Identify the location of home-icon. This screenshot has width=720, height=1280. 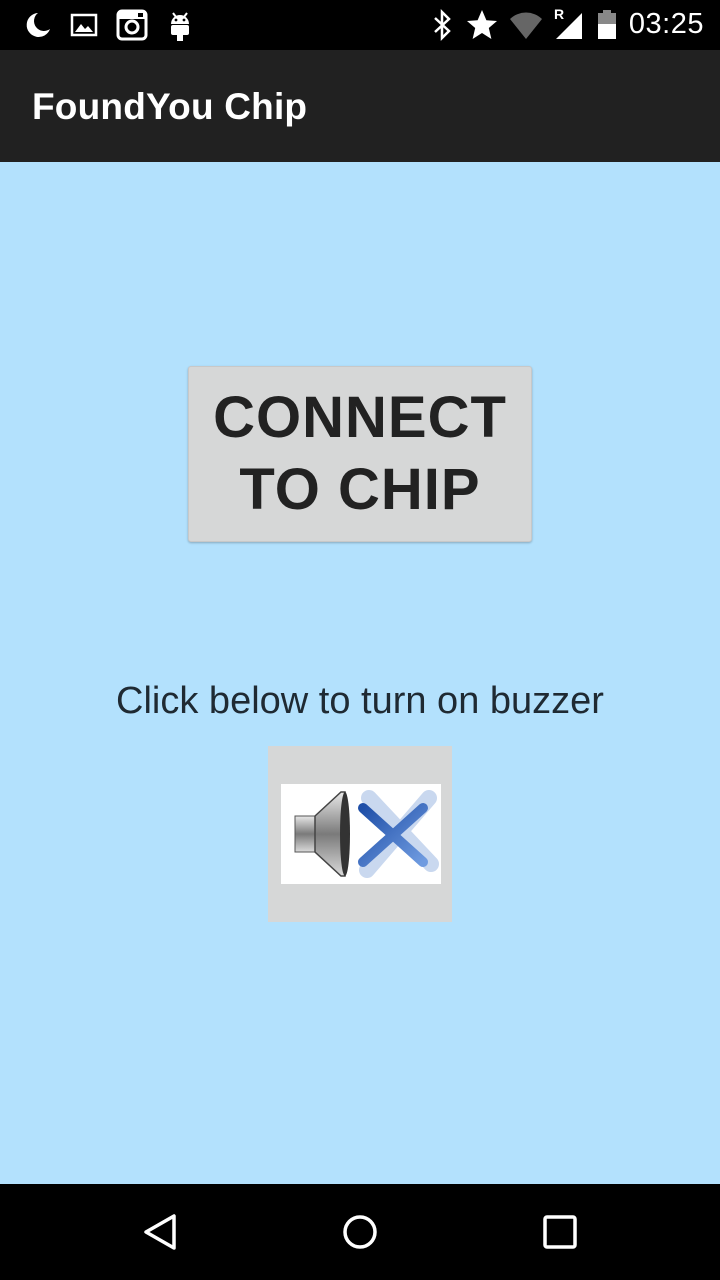
(360, 1232).